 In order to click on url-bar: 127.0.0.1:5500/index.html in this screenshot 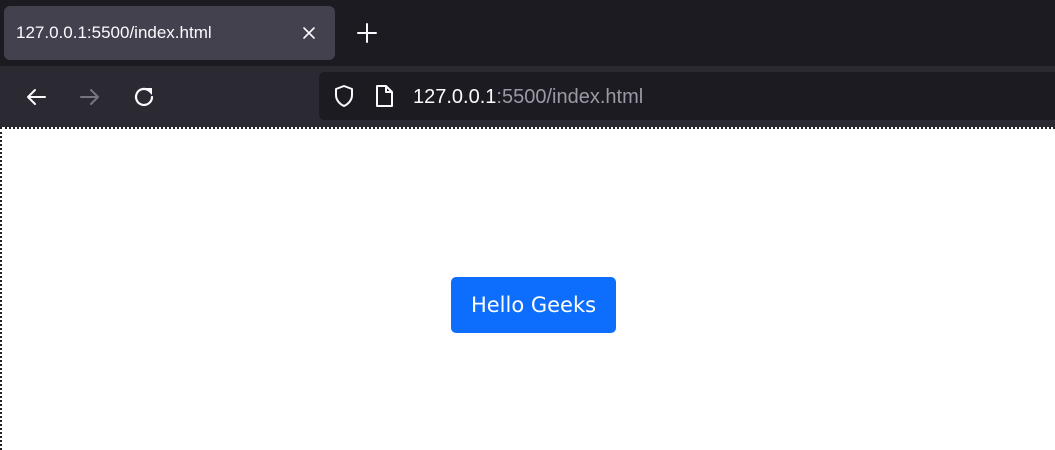, I will do `click(687, 96)`.